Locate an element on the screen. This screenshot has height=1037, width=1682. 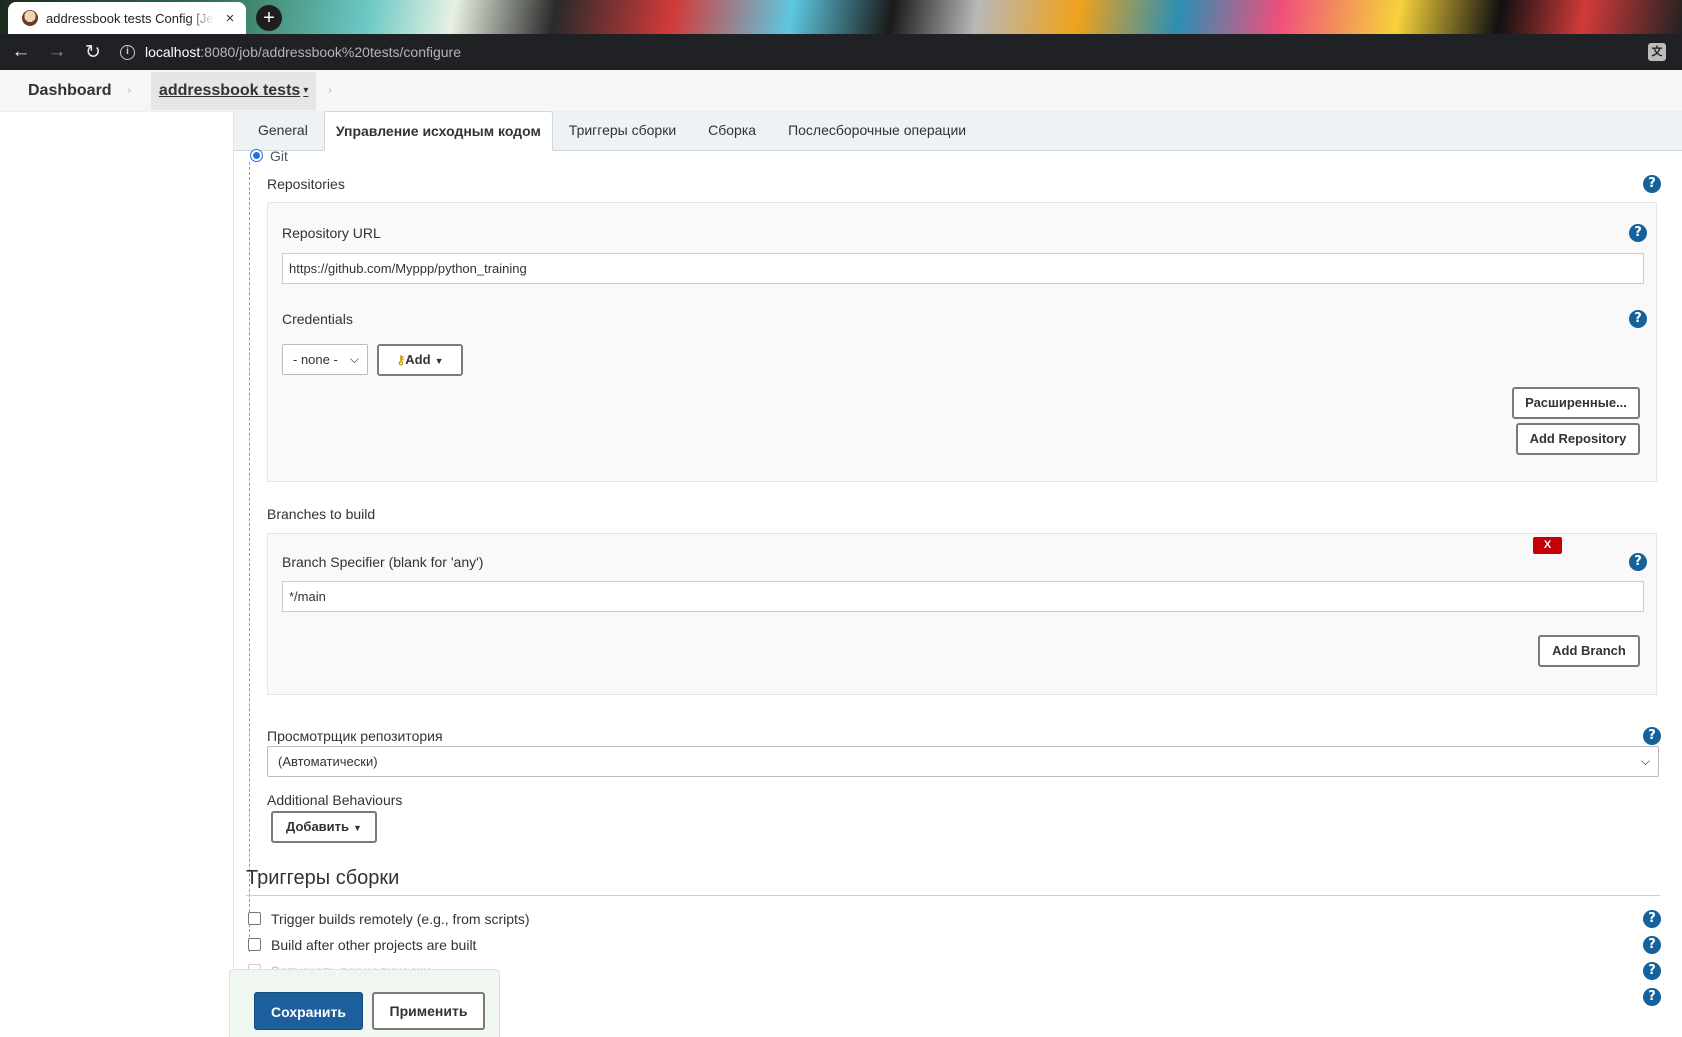
branches-label: Branches to build is located at coordinates (321, 514).